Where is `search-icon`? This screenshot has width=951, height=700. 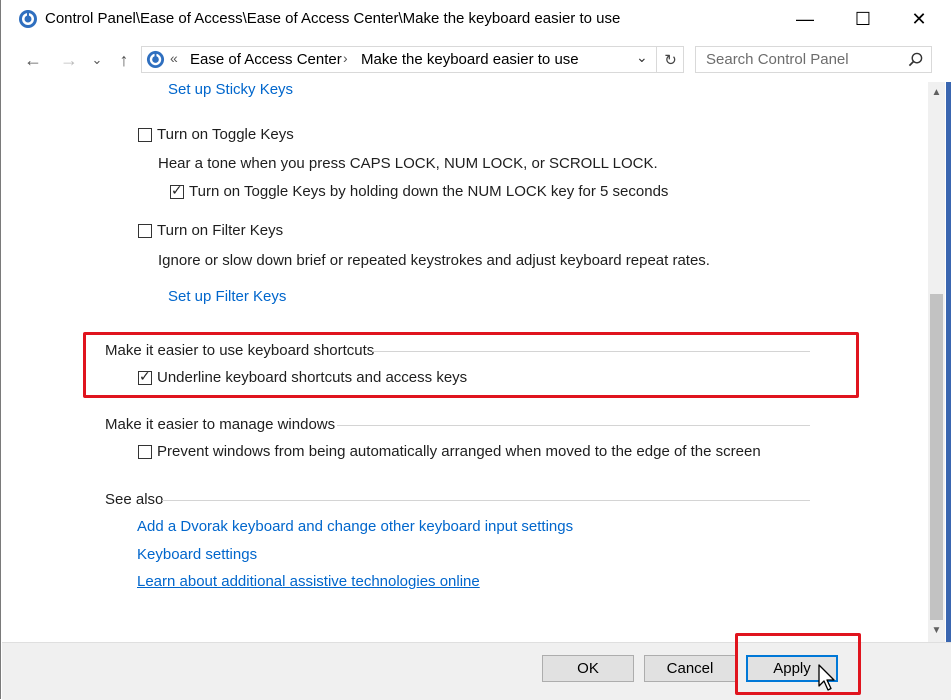 search-icon is located at coordinates (915, 59).